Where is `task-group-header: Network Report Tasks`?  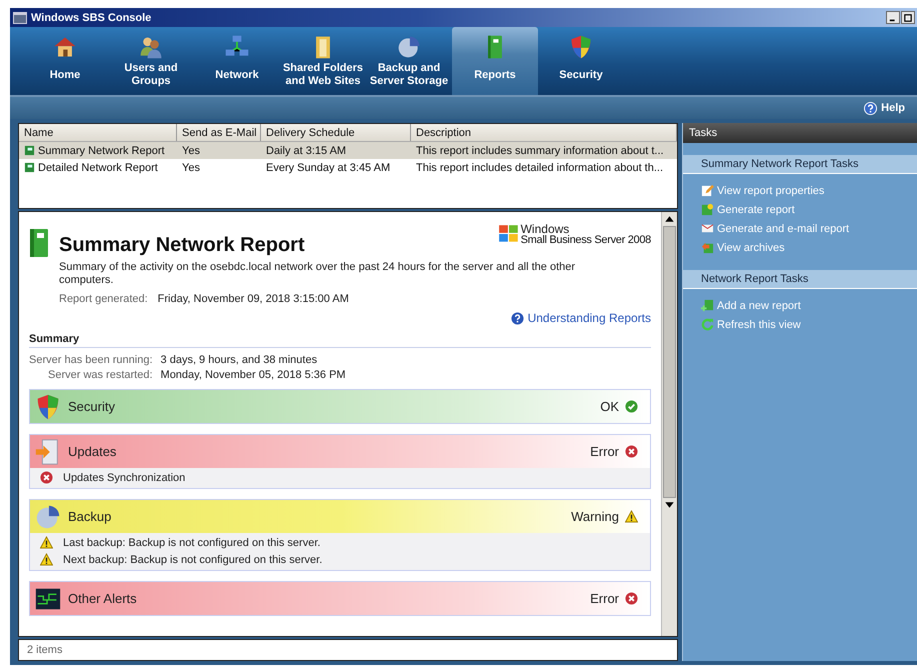 task-group-header: Network Report Tasks is located at coordinates (800, 279).